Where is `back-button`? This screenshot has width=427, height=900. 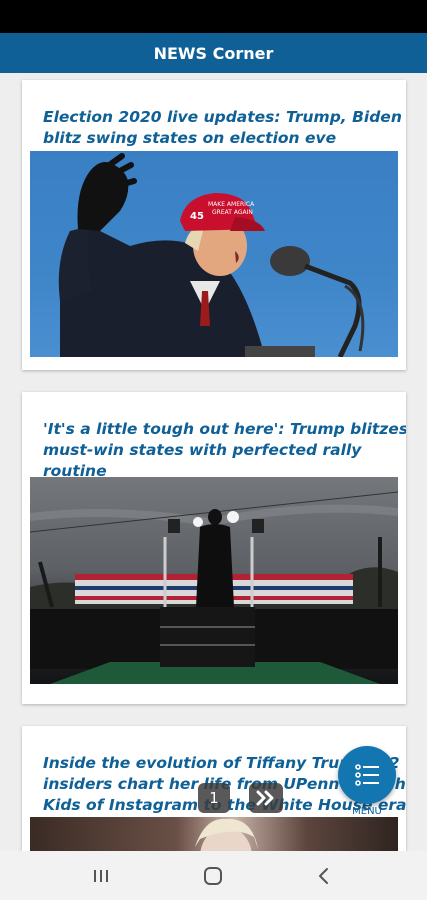
back-button is located at coordinates (324, 875).